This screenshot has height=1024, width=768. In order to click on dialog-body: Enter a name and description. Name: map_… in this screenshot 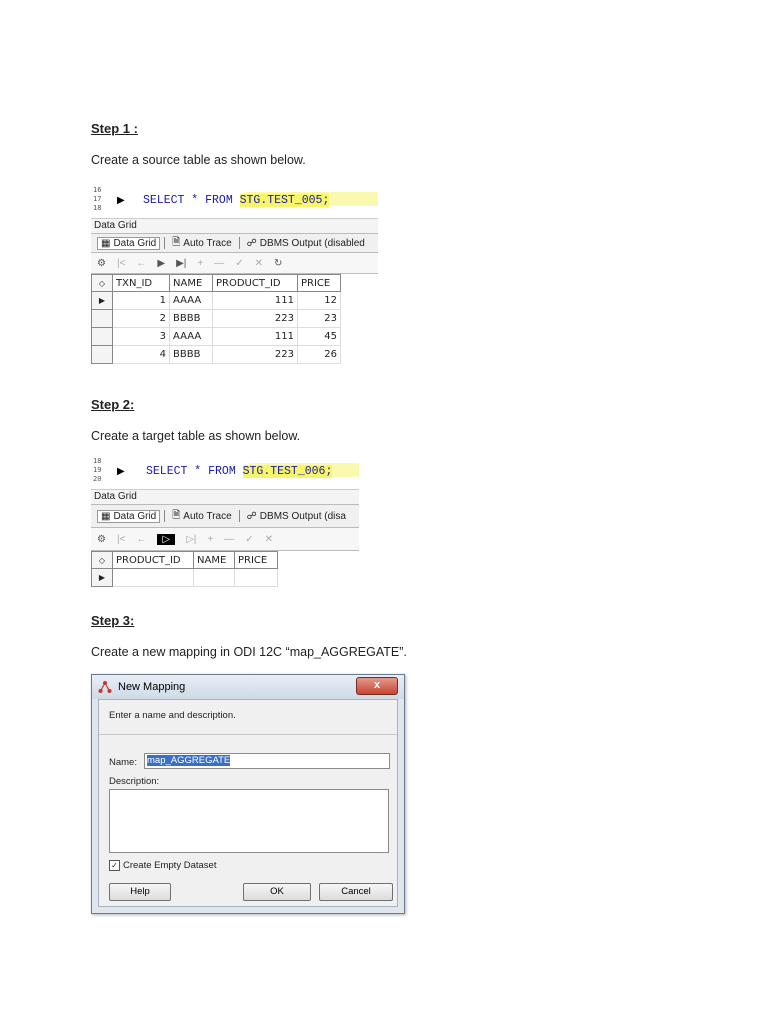, I will do `click(248, 803)`.